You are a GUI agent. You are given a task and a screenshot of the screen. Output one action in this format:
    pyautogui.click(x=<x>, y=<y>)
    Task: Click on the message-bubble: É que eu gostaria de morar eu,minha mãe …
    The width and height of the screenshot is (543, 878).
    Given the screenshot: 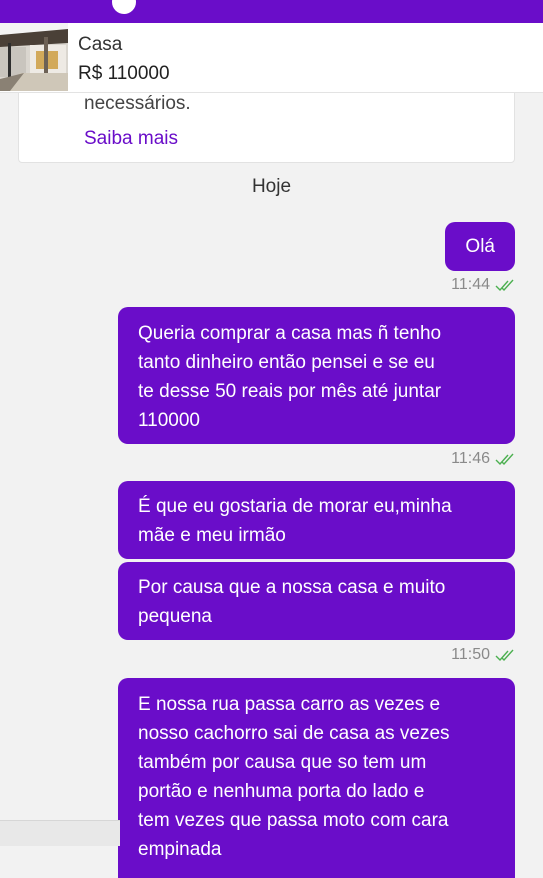 What is the action you would take?
    pyautogui.click(x=316, y=520)
    